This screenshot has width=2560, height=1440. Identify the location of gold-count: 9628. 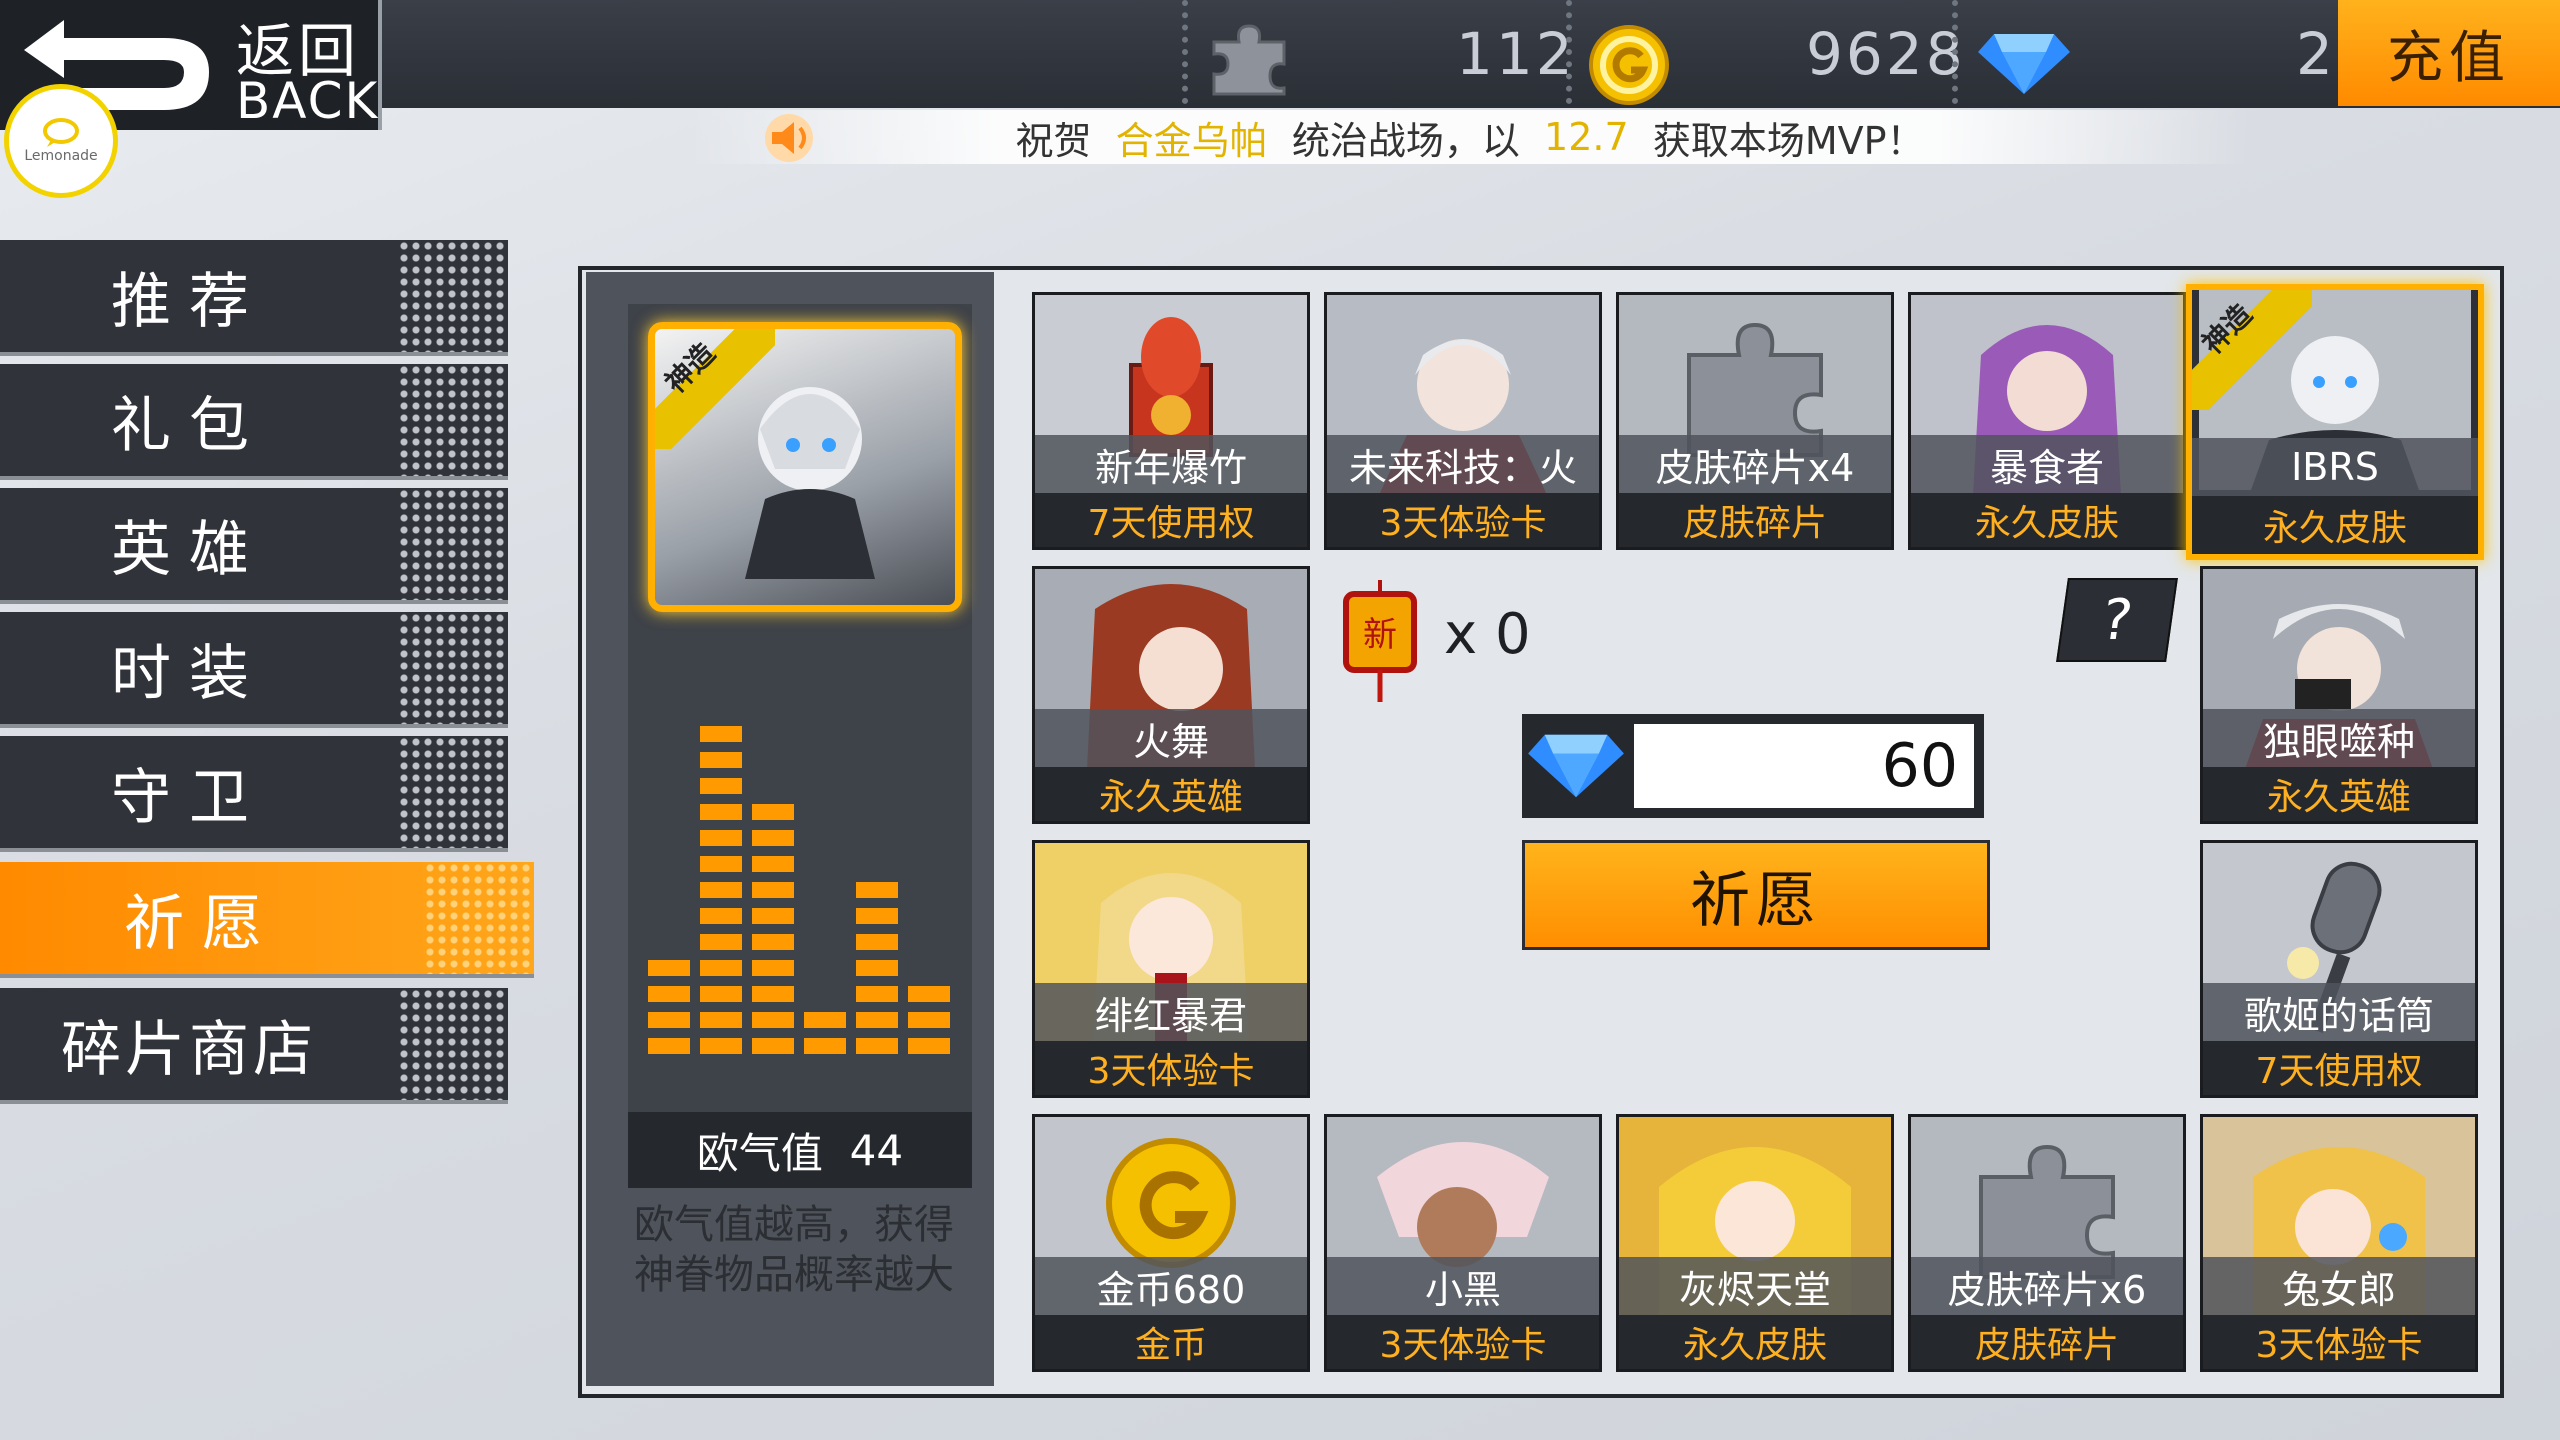
(1886, 54).